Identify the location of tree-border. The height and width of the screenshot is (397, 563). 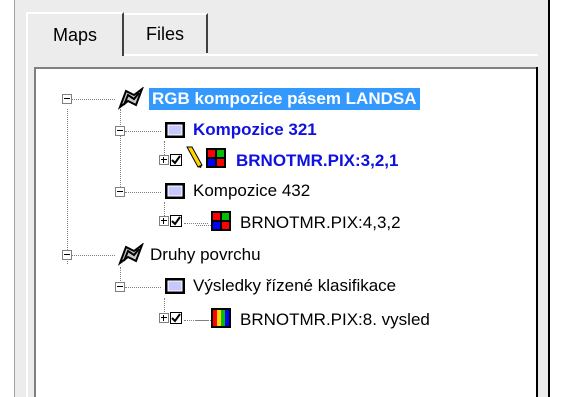
(537, 232).